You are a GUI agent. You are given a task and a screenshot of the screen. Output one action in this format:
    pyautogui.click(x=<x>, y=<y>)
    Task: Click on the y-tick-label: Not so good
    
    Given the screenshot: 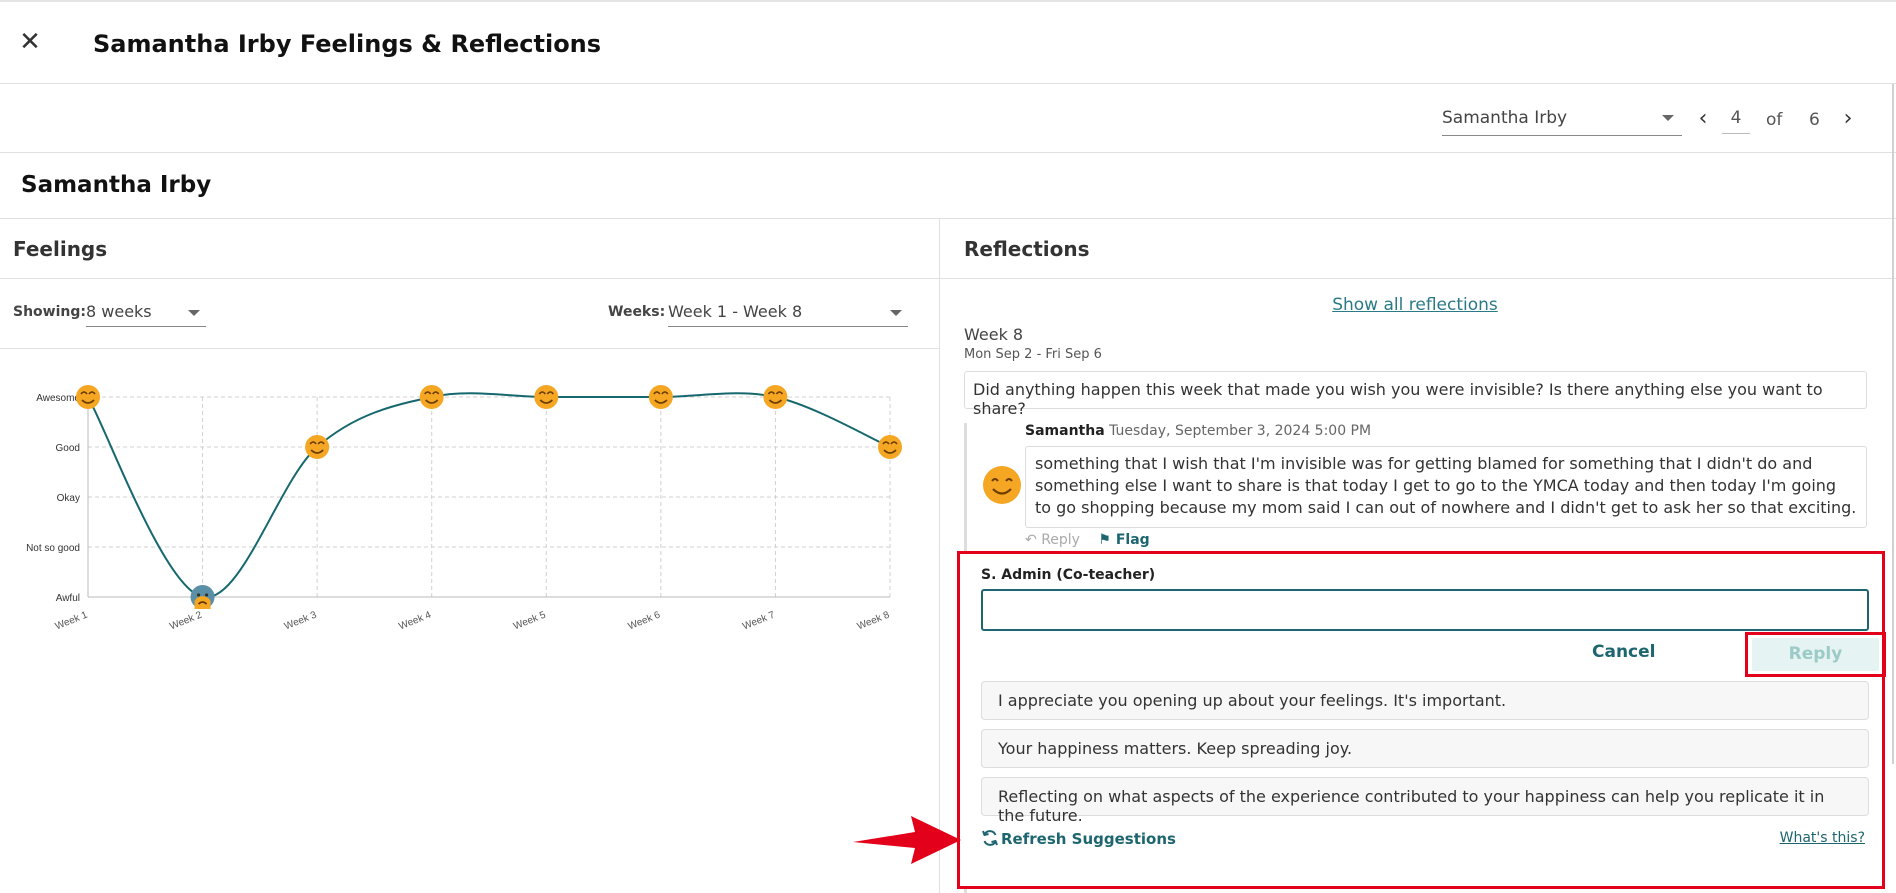 What is the action you would take?
    pyautogui.click(x=53, y=548)
    